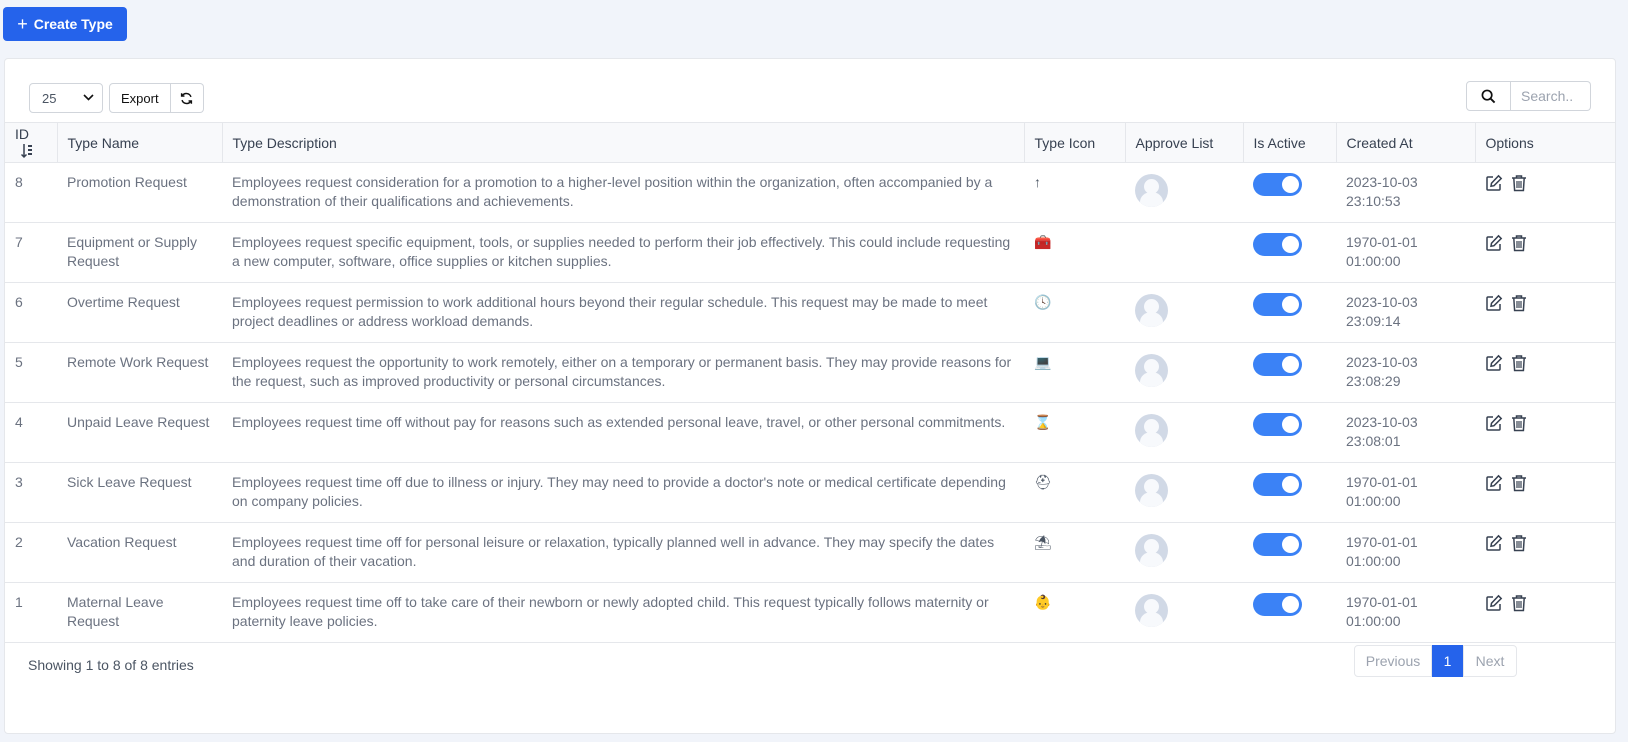  Describe the element at coordinates (139, 252) in the screenshot. I see `cell-type-name: Equipment or Supply Request` at that location.